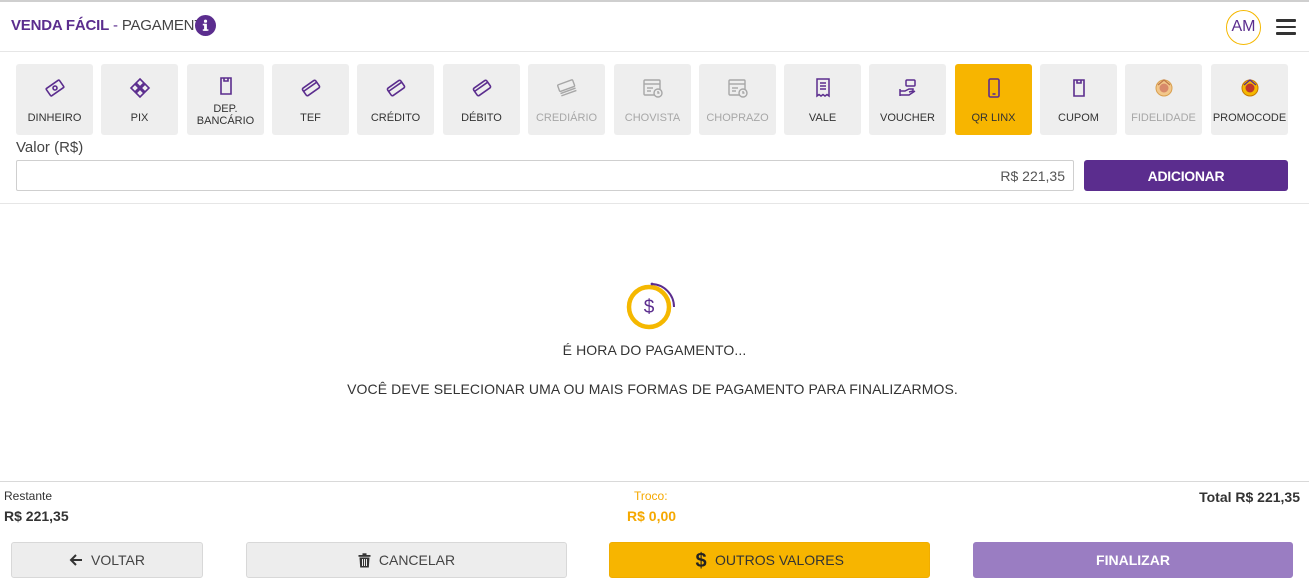 This screenshot has width=1309, height=582. Describe the element at coordinates (1249, 99) in the screenshot. I see `payment-method-promocode: PROMOCODE` at that location.